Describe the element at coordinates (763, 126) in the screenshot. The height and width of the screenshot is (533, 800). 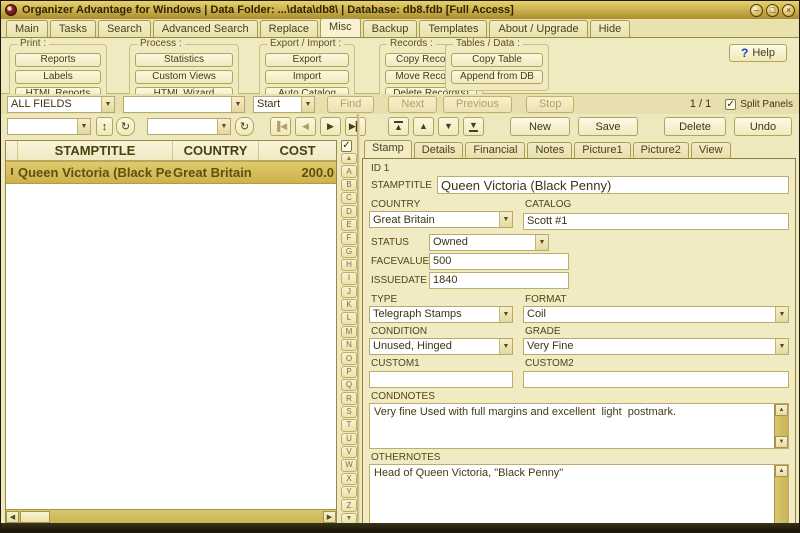
I see `undo-button: Undo` at that location.